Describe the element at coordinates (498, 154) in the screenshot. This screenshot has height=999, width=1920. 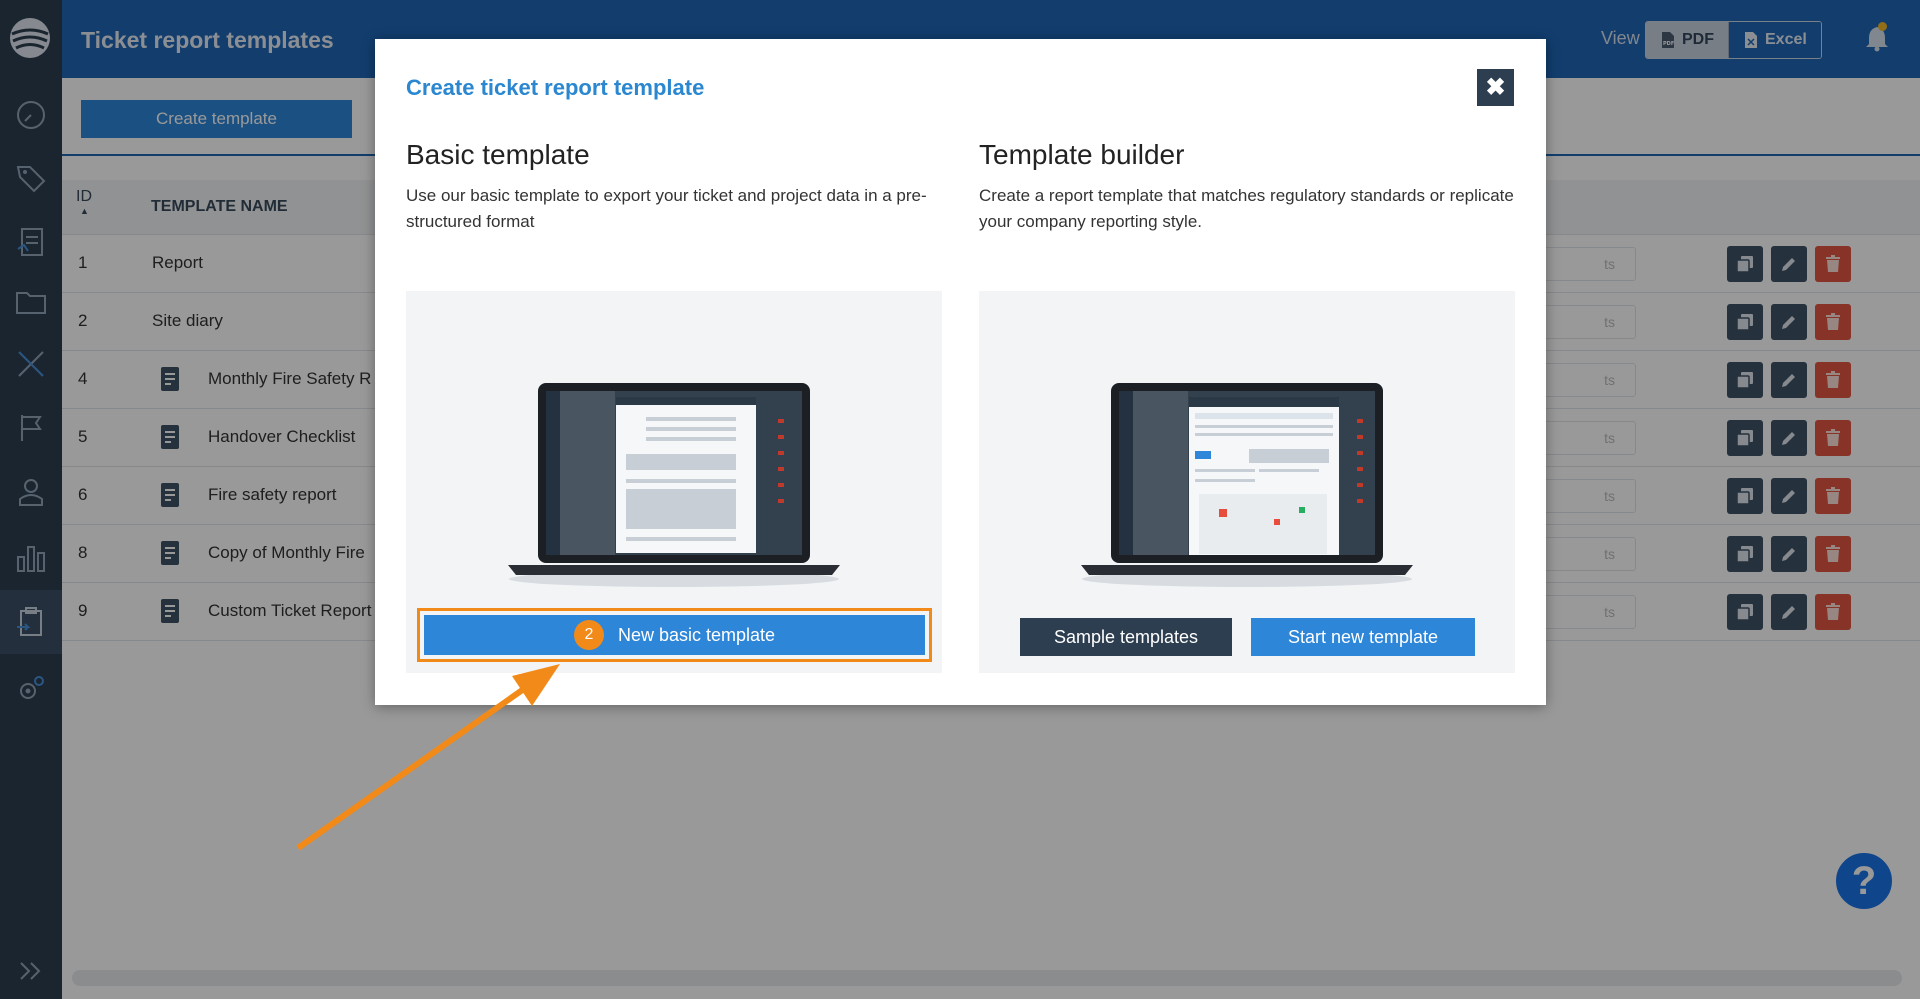
I see `basic-template-heading: Basic template` at that location.